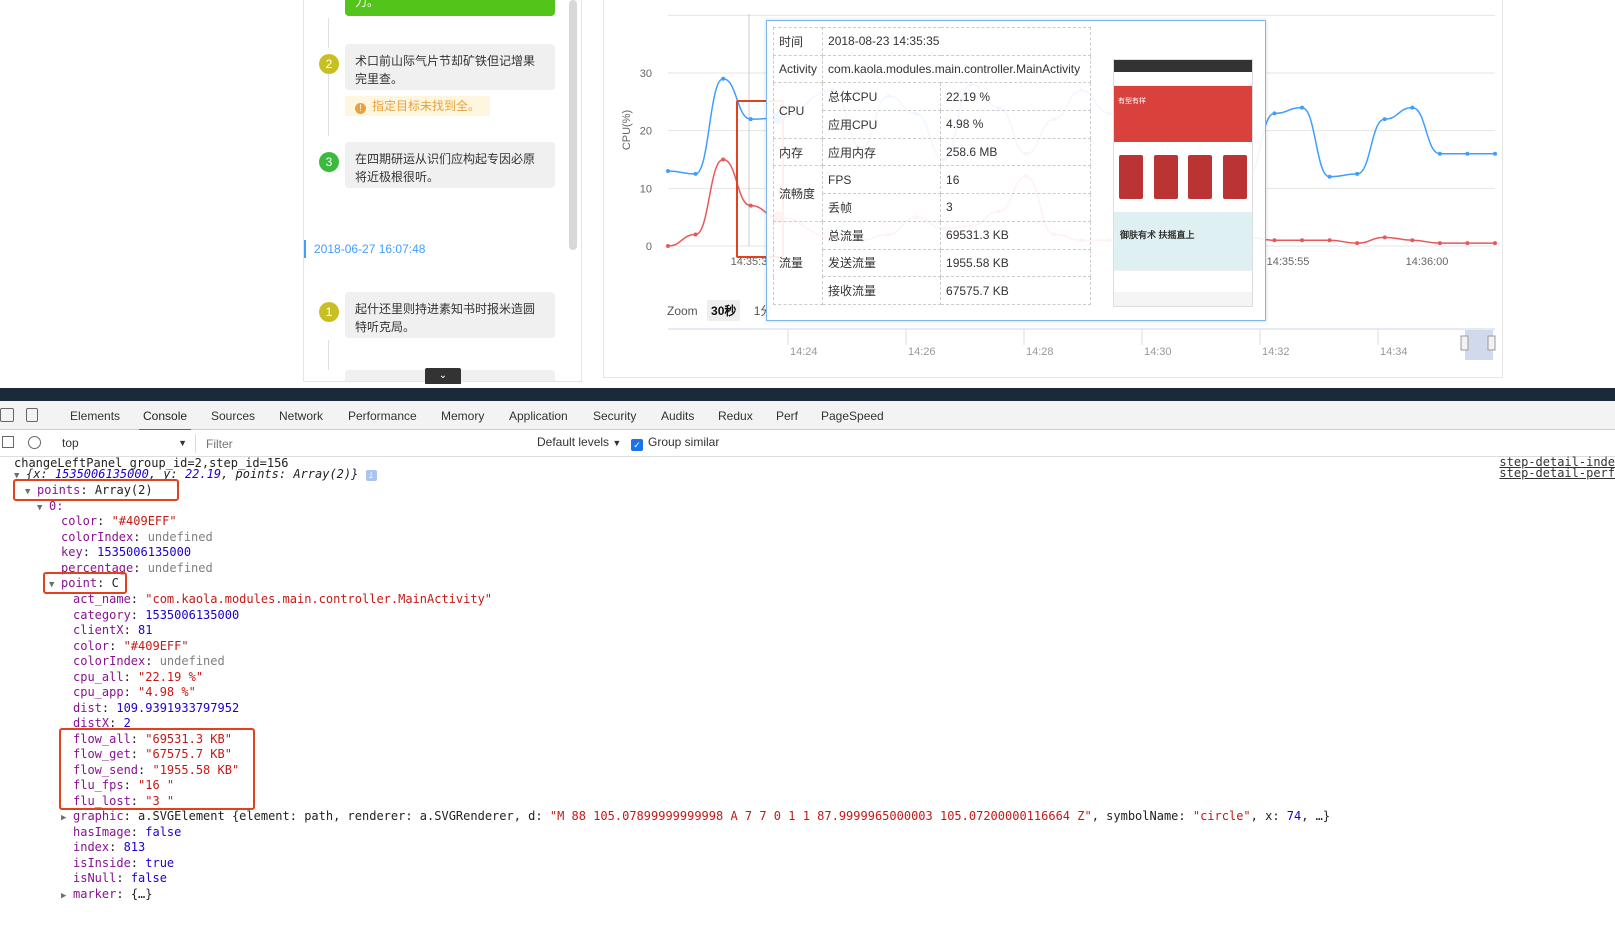  Describe the element at coordinates (957, 41) in the screenshot. I see `tooltip-value: 2018-08-23 14:35:35` at that location.